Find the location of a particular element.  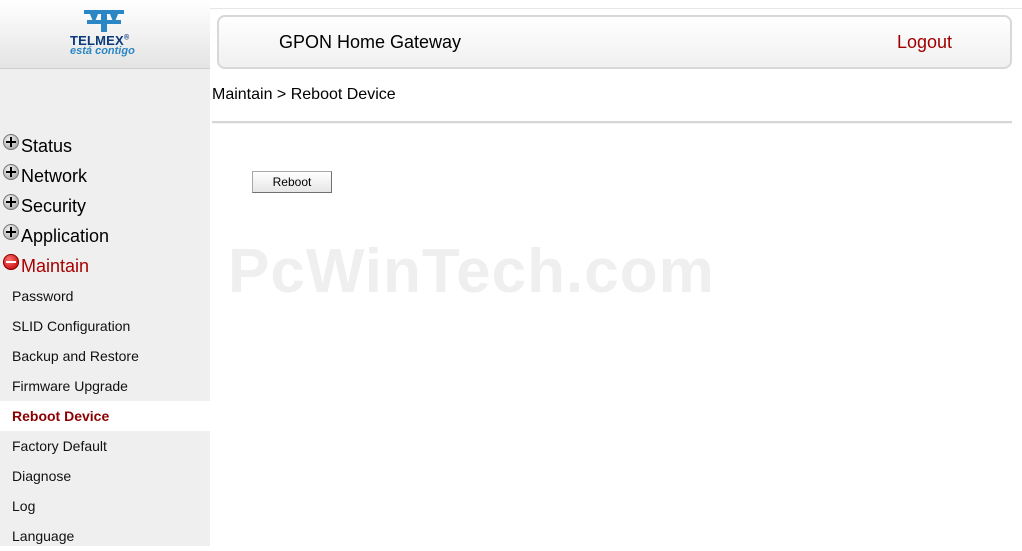

minus-icon is located at coordinates (11, 262).